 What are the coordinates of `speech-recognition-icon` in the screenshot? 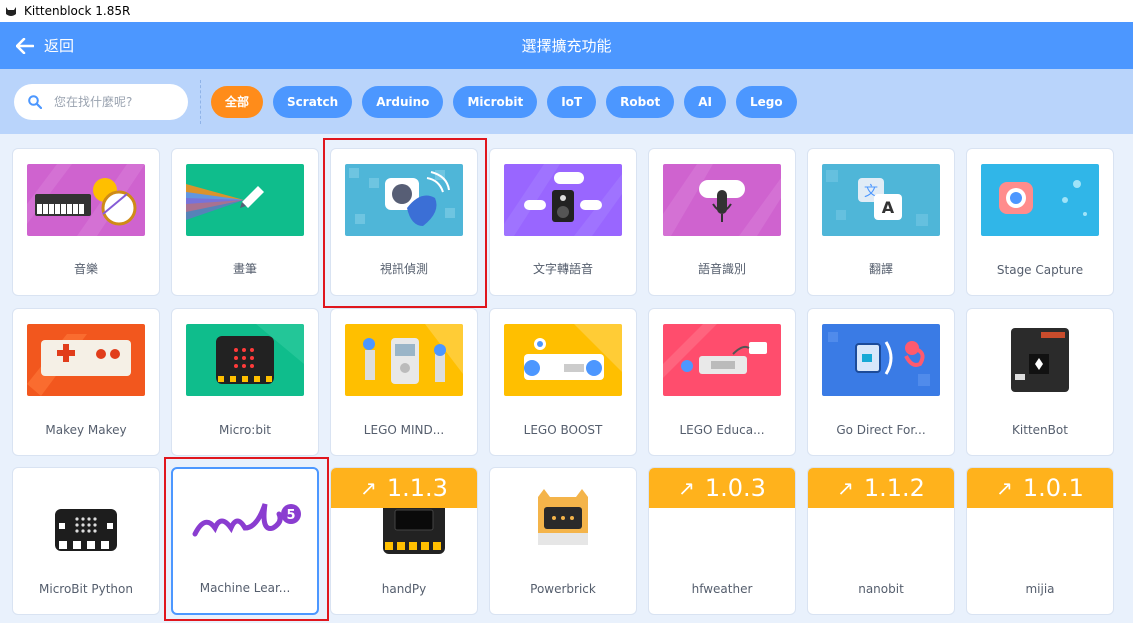 It's located at (722, 200).